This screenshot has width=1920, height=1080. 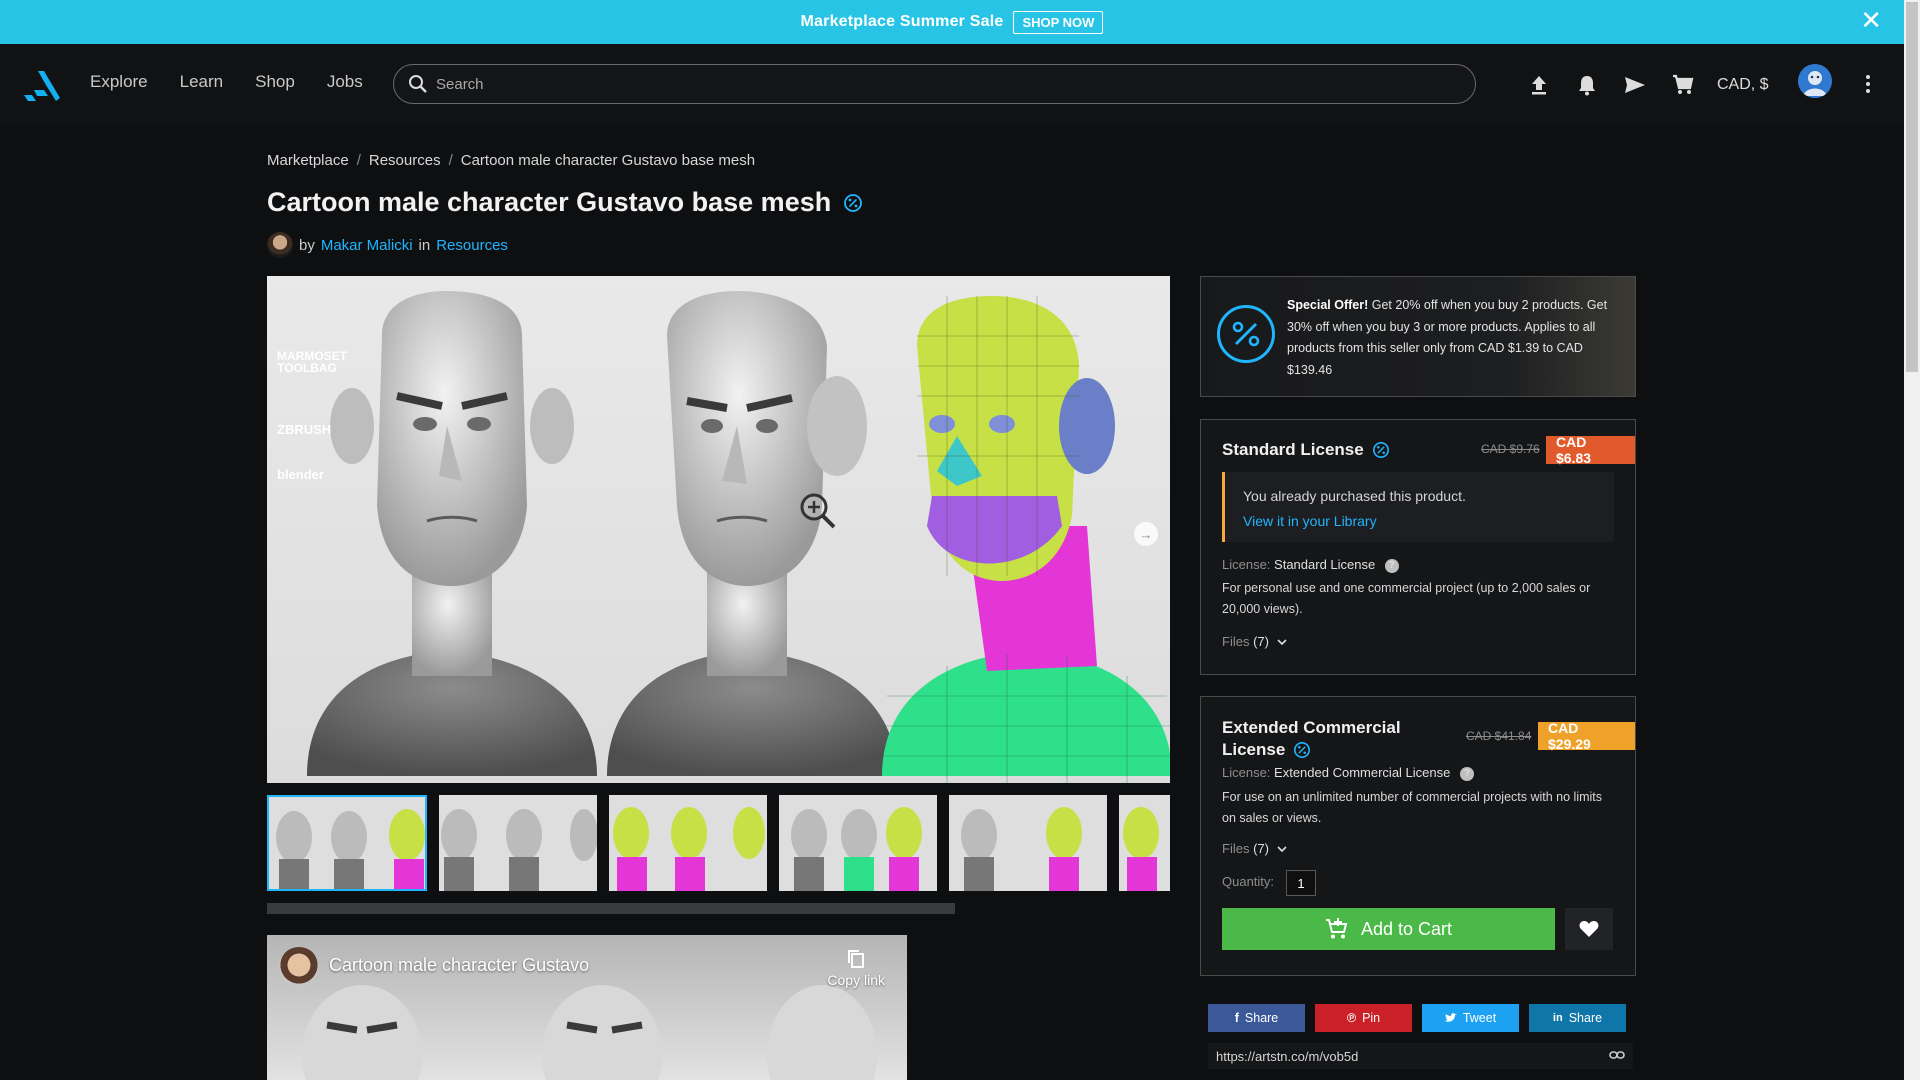 I want to click on copy-link-label: Copy link, so click(x=856, y=980).